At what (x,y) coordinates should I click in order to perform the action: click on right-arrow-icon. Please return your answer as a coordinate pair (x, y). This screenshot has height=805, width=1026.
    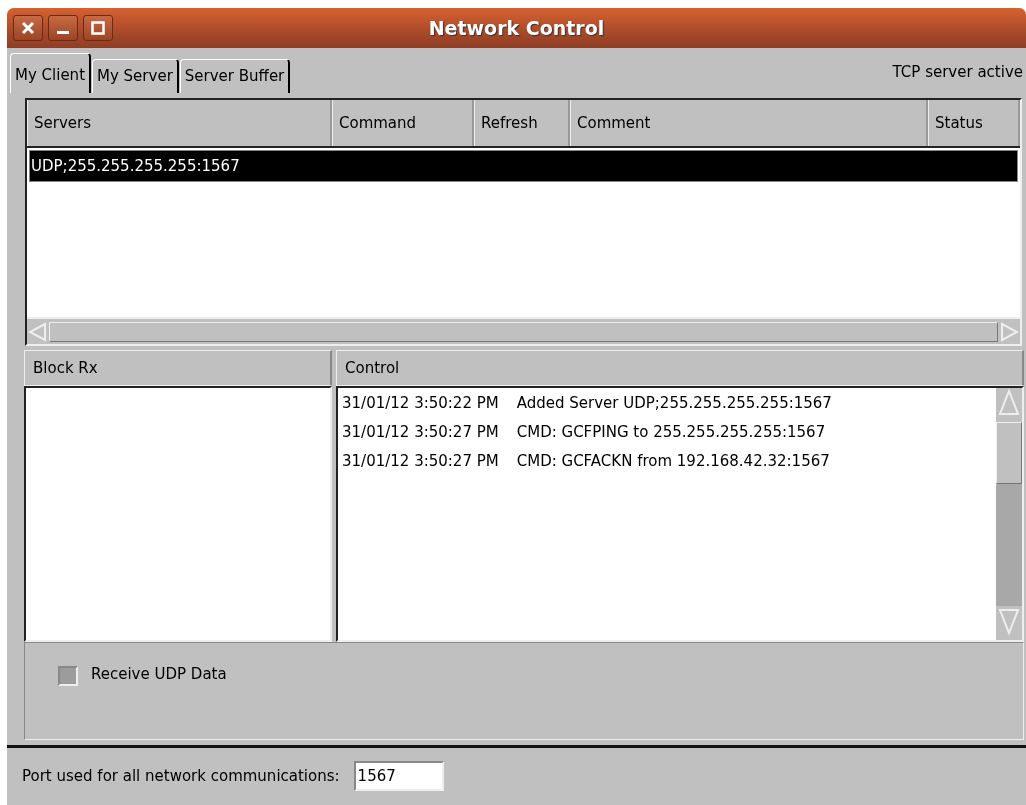
    Looking at the image, I should click on (1009, 331).